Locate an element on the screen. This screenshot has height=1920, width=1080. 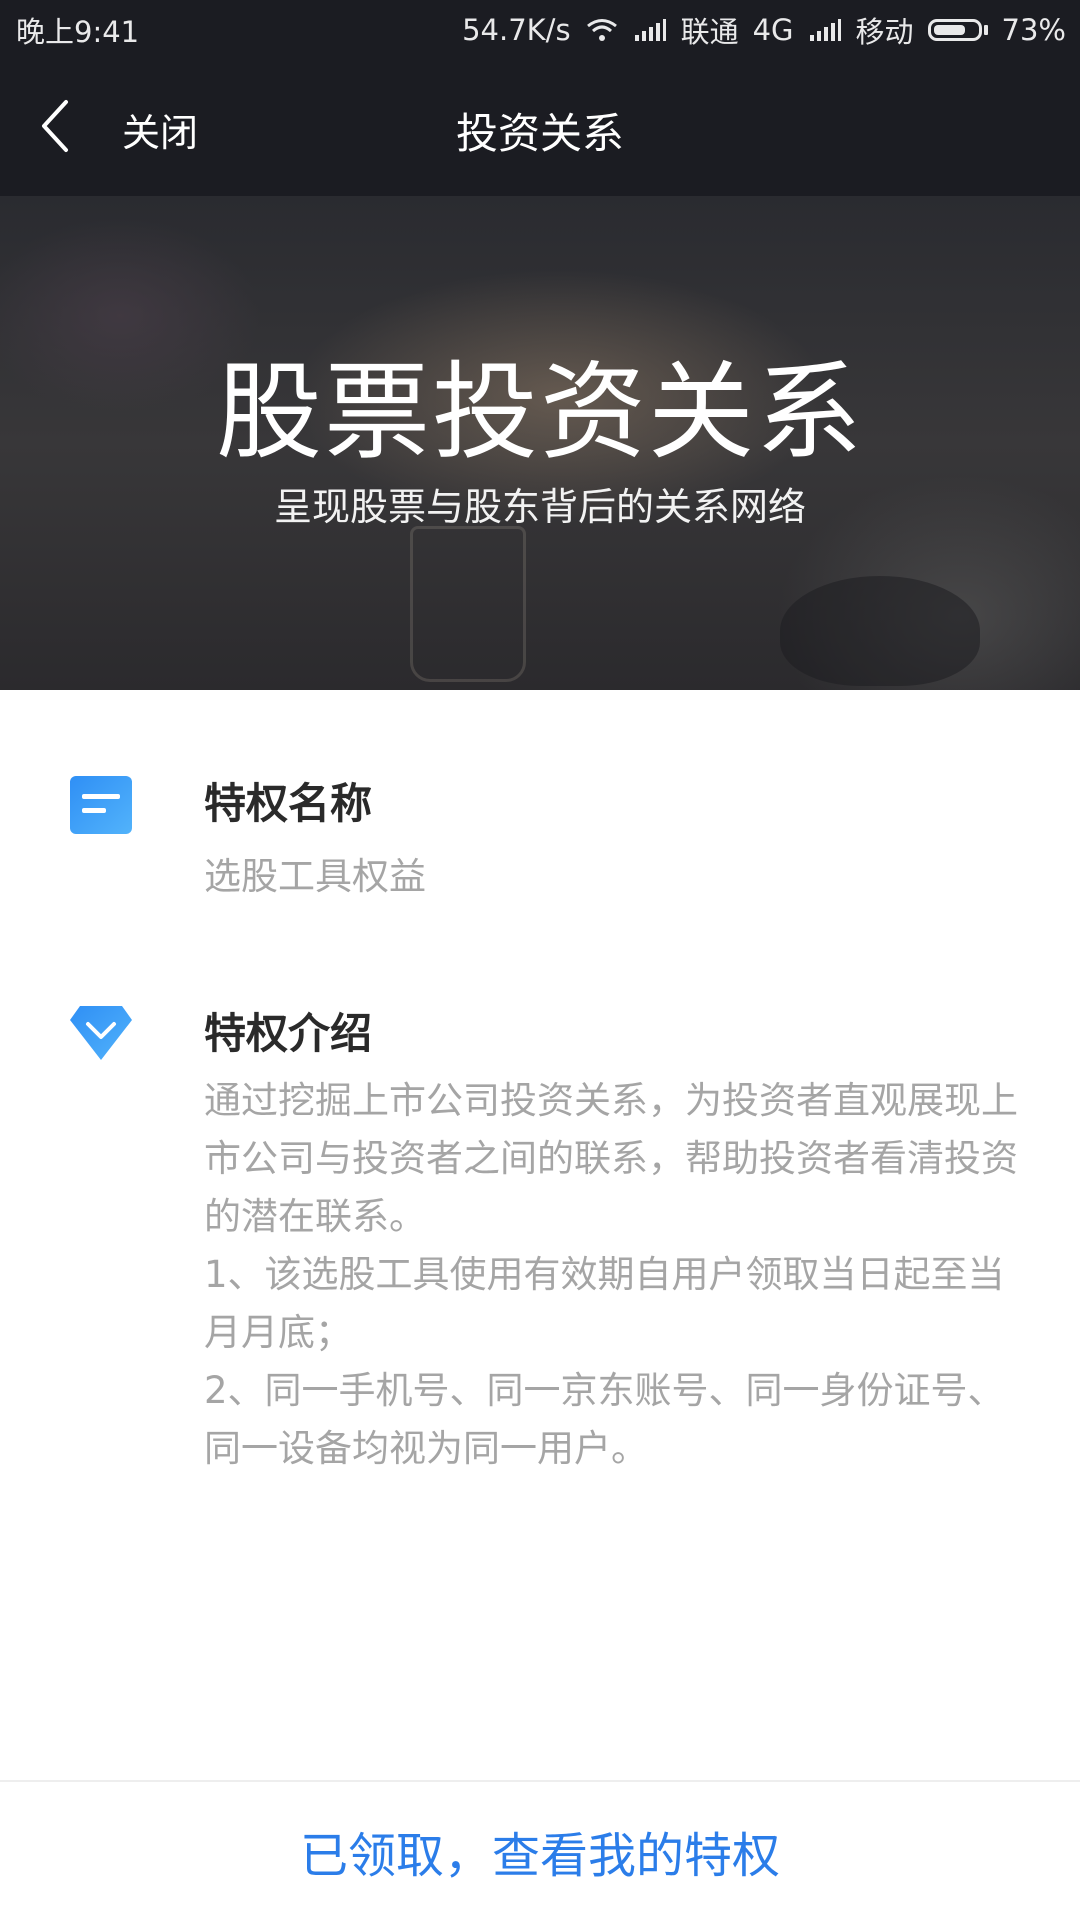
diamond-icon is located at coordinates (101, 1033).